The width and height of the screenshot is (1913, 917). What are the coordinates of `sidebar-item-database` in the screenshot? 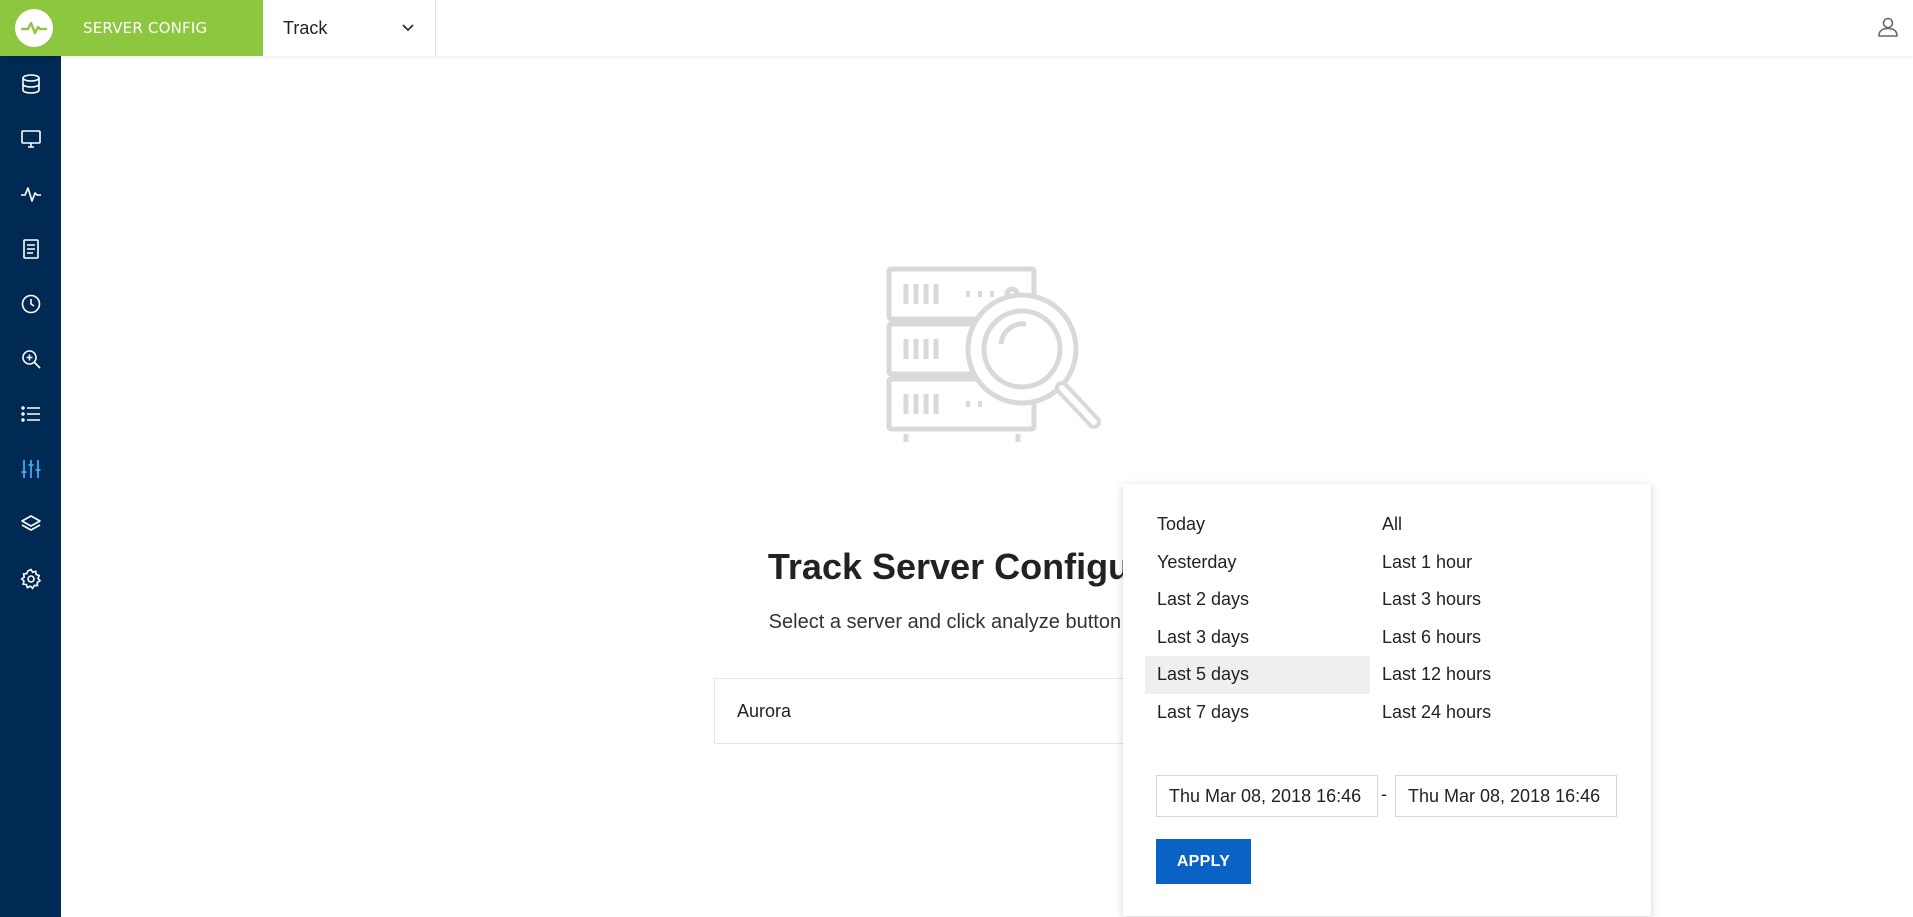 It's located at (30, 83).